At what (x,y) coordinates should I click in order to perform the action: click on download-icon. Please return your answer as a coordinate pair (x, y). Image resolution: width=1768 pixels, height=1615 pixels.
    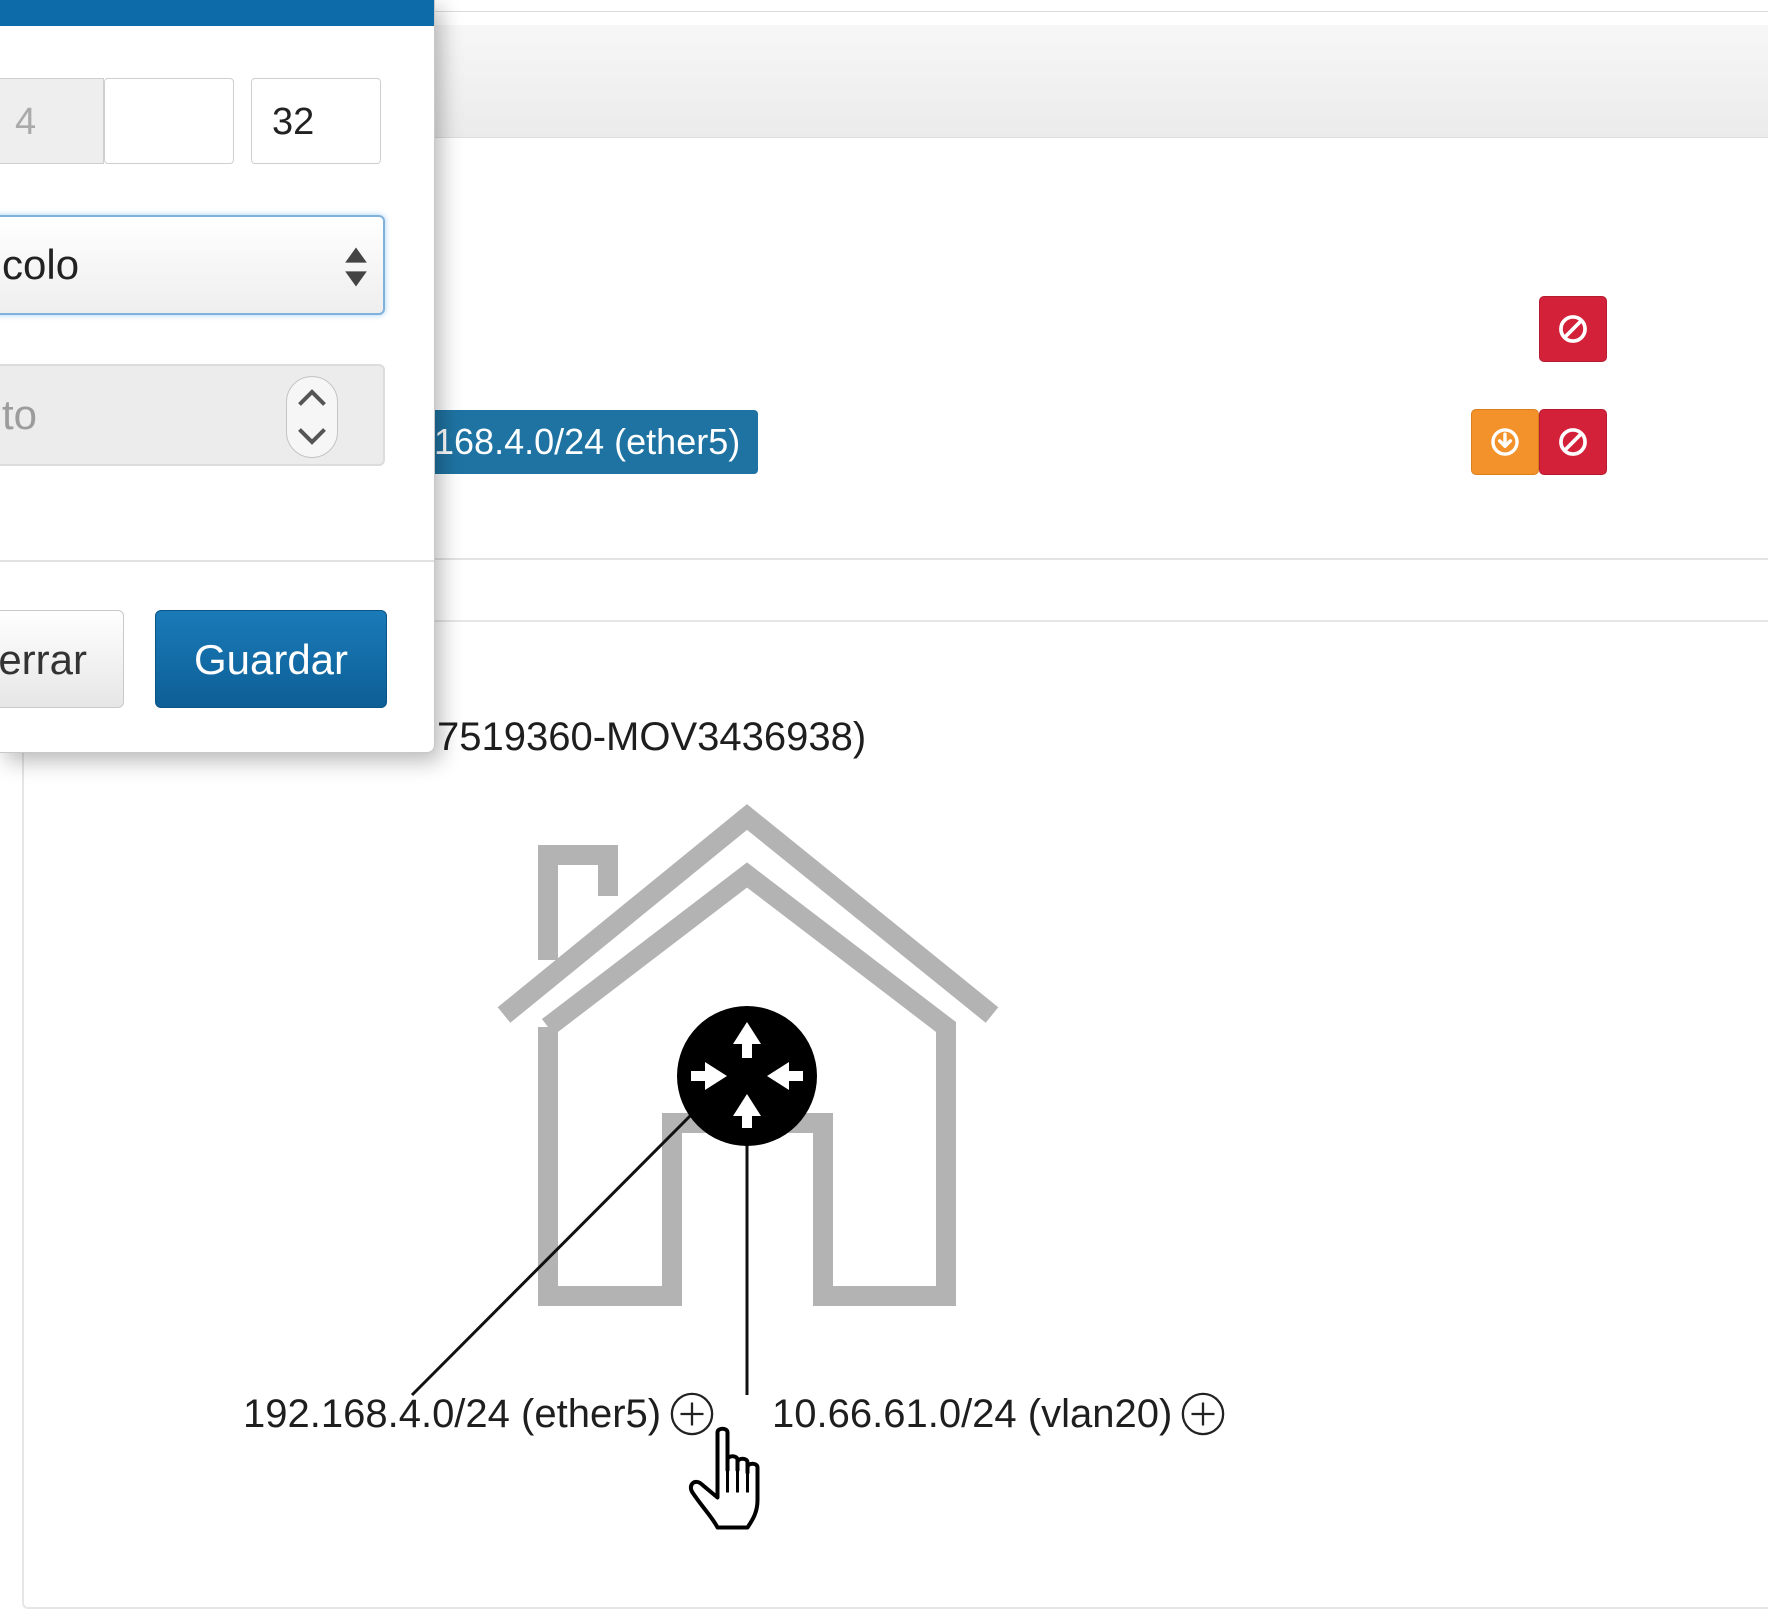
    Looking at the image, I should click on (1505, 442).